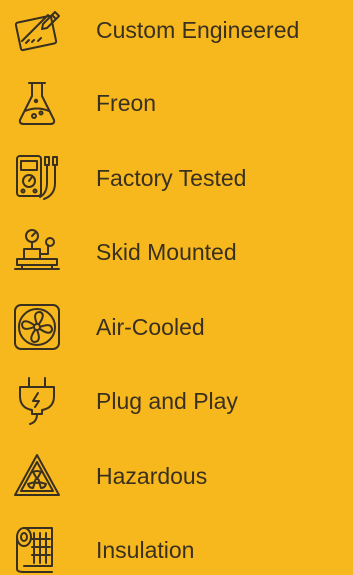 Image resolution: width=353 pixels, height=575 pixels. What do you see at coordinates (37, 327) in the screenshot?
I see `fan-icon` at bounding box center [37, 327].